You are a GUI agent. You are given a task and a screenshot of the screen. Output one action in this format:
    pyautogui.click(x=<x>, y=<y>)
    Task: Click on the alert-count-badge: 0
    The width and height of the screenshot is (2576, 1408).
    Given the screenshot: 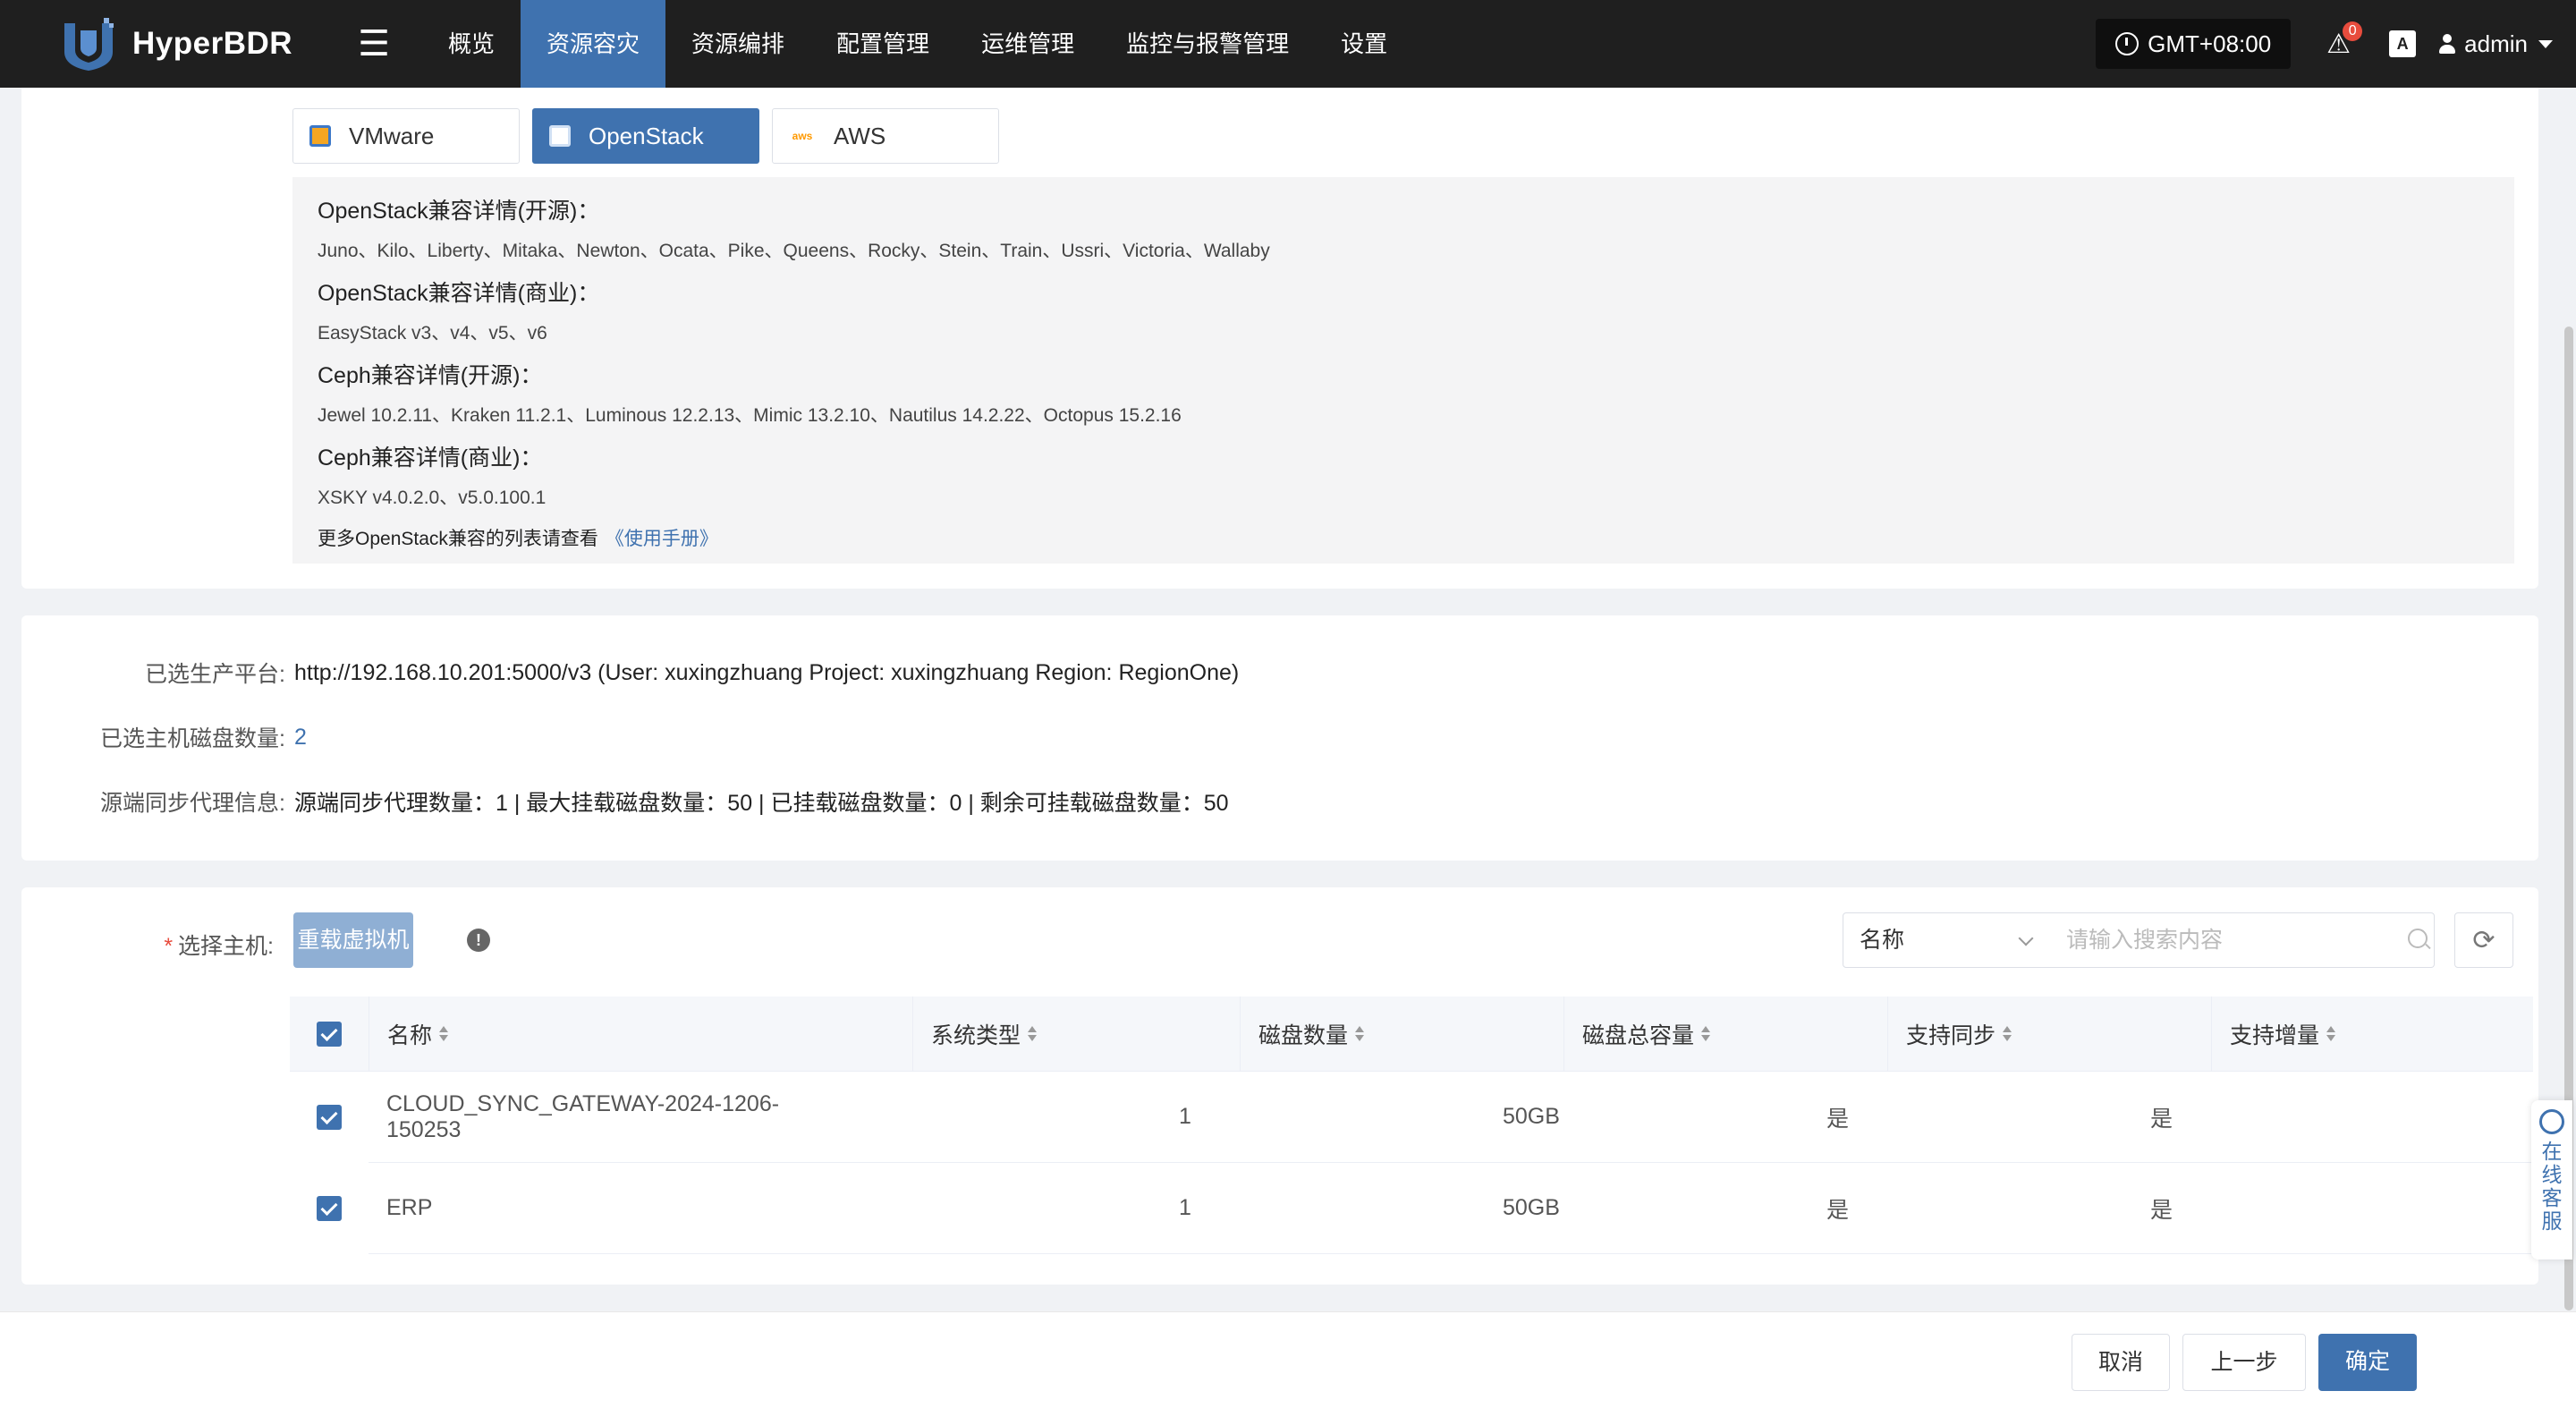 What is the action you would take?
    pyautogui.click(x=2353, y=31)
    